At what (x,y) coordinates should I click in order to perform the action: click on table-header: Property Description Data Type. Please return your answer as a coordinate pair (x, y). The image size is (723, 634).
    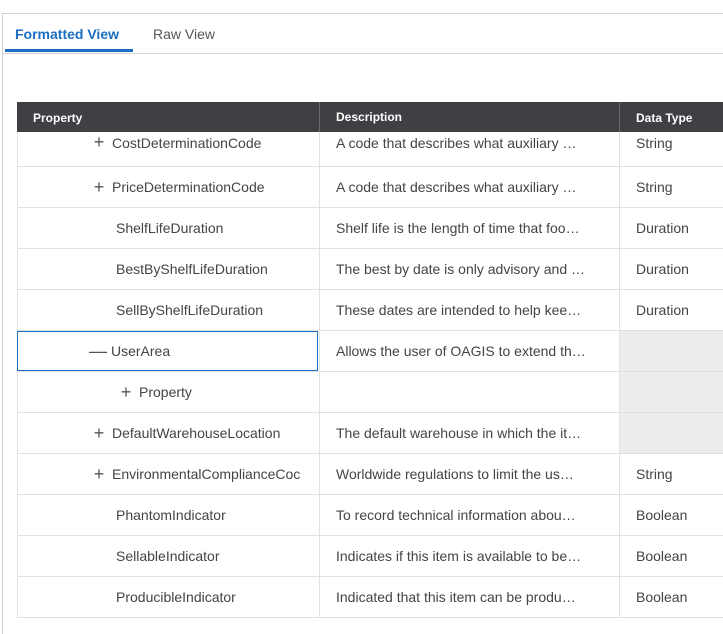
    Looking at the image, I should click on (370, 117).